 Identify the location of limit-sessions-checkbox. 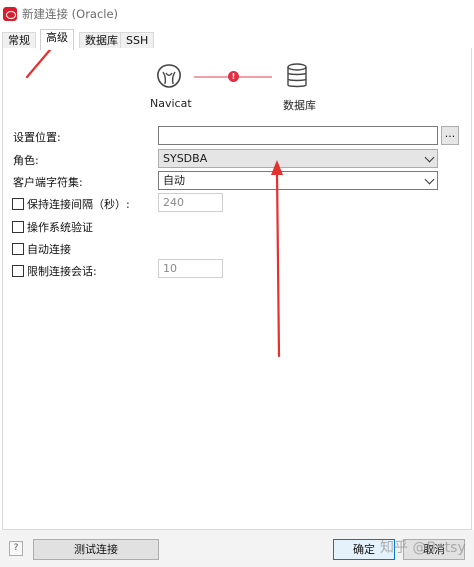
(18, 271).